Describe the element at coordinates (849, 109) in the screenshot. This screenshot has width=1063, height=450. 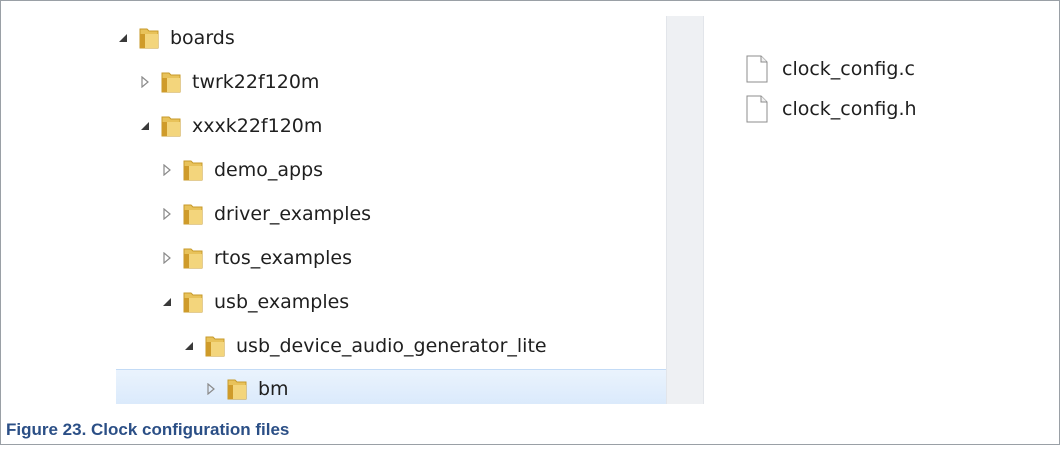
I see `file-name: clock_config.h` at that location.